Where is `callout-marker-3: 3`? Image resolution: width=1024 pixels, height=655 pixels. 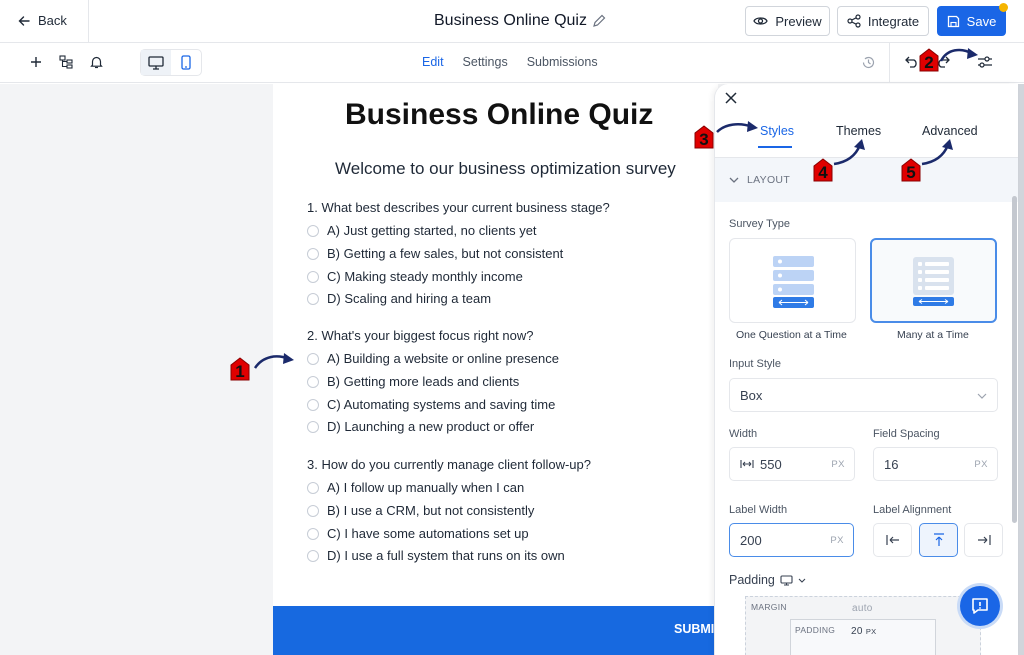 callout-marker-3: 3 is located at coordinates (704, 137).